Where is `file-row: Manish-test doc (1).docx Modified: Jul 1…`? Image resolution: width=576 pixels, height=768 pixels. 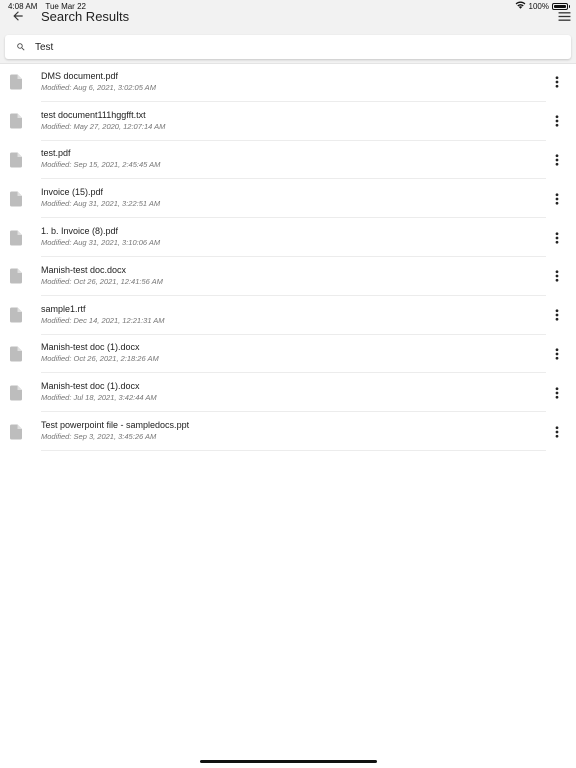 file-row: Manish-test doc (1).docx Modified: Jul 1… is located at coordinates (288, 393).